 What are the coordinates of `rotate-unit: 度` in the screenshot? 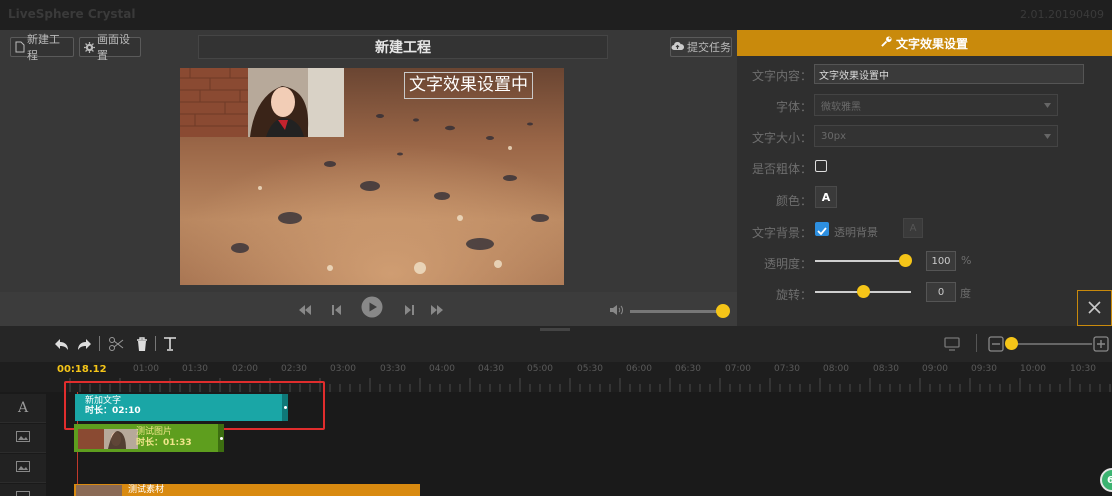 It's located at (965, 293).